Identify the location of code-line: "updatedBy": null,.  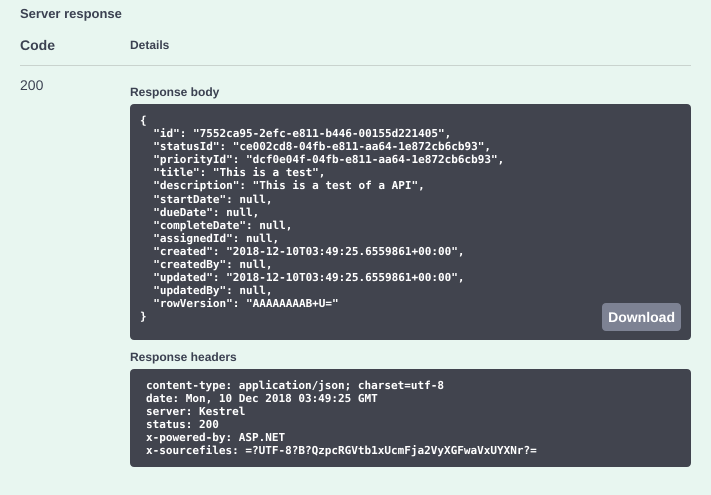
(212, 291).